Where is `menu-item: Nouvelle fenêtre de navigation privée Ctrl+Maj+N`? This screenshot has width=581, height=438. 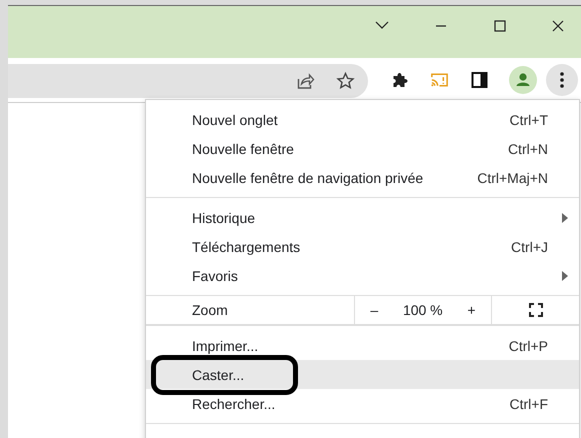 menu-item: Nouvelle fenêtre de navigation privée Ctrl+Maj+N is located at coordinates (362, 177).